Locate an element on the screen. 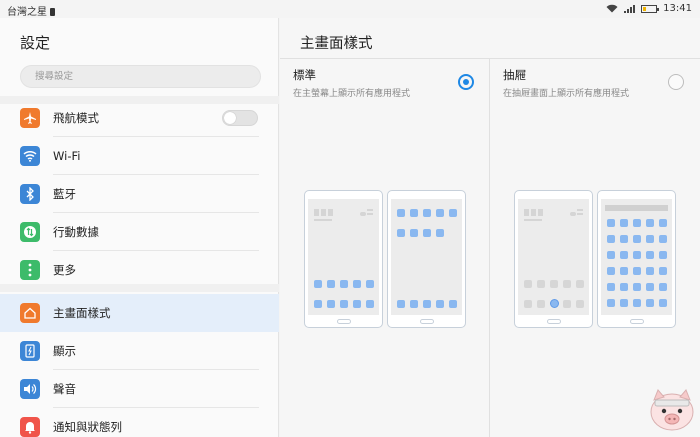  display-icon is located at coordinates (30, 351).